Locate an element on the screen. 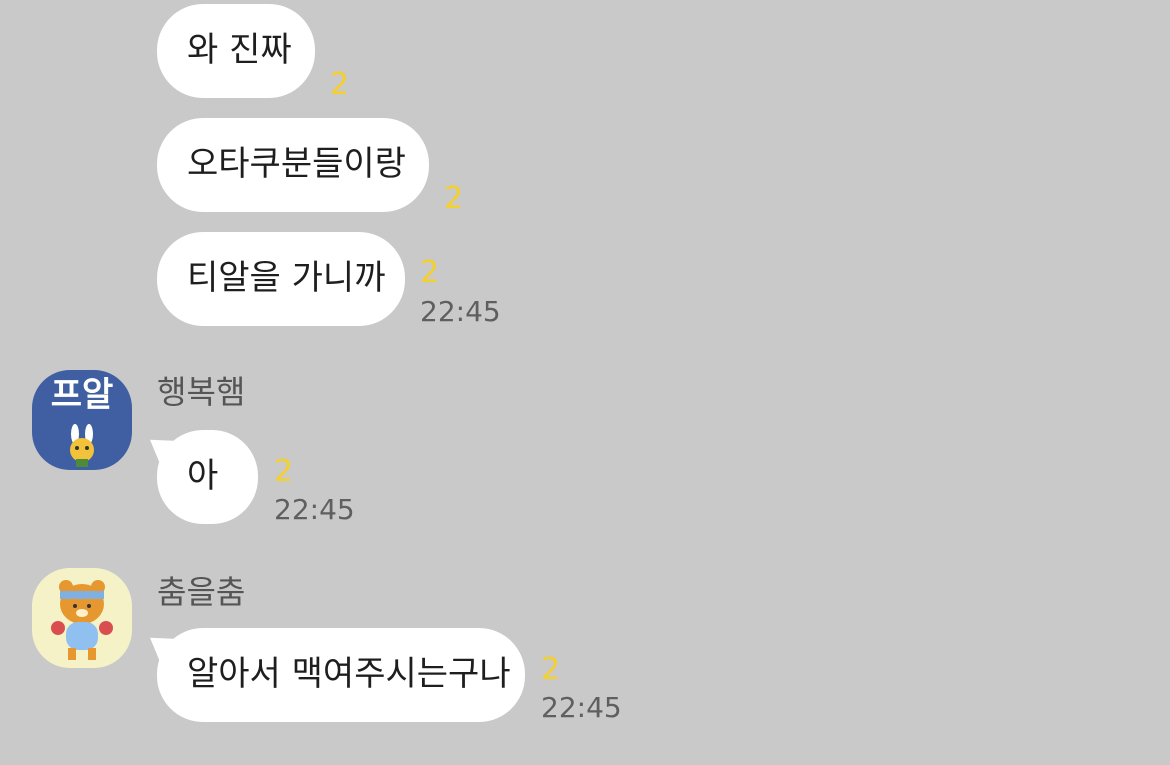 The height and width of the screenshot is (765, 1170). sender-name: 춤을춤 is located at coordinates (201, 592).